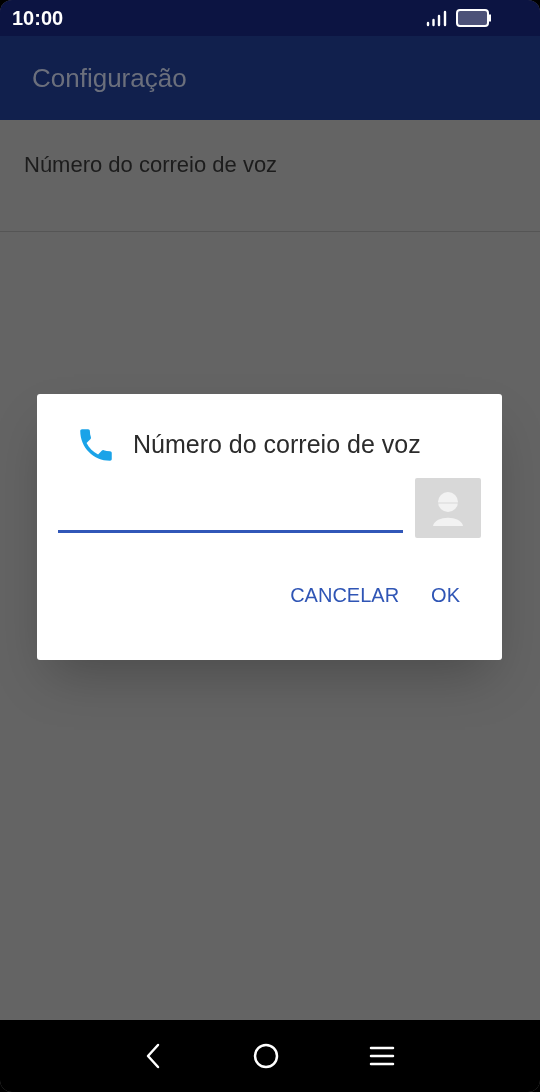 The height and width of the screenshot is (1092, 540). Describe the element at coordinates (277, 445) in the screenshot. I see `dialog-title: Número do correio de voz` at that location.